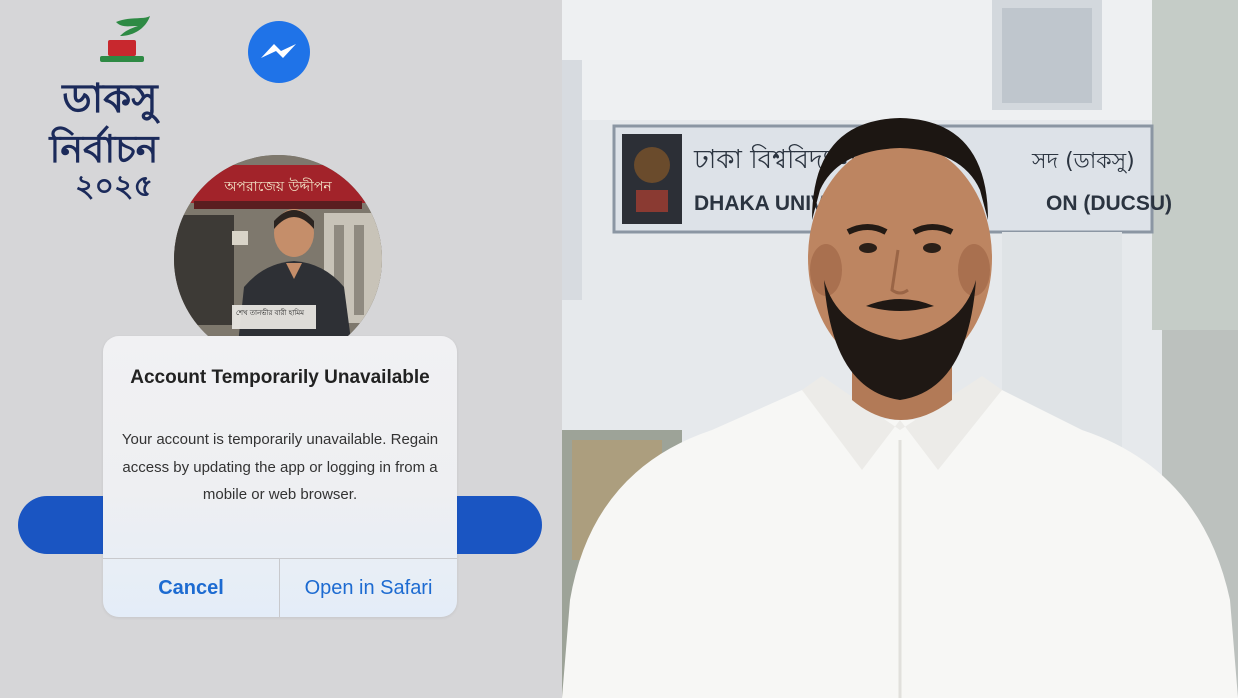  Describe the element at coordinates (1083, 161) in the screenshot. I see `sign-bangla-right: সদ (ডাকসু)` at that location.